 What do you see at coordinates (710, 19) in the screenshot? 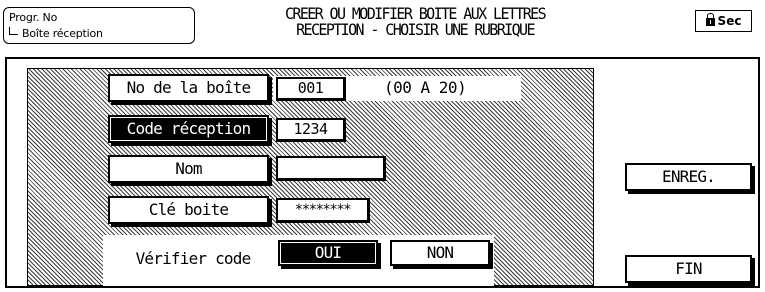
I see `lock-icon` at bounding box center [710, 19].